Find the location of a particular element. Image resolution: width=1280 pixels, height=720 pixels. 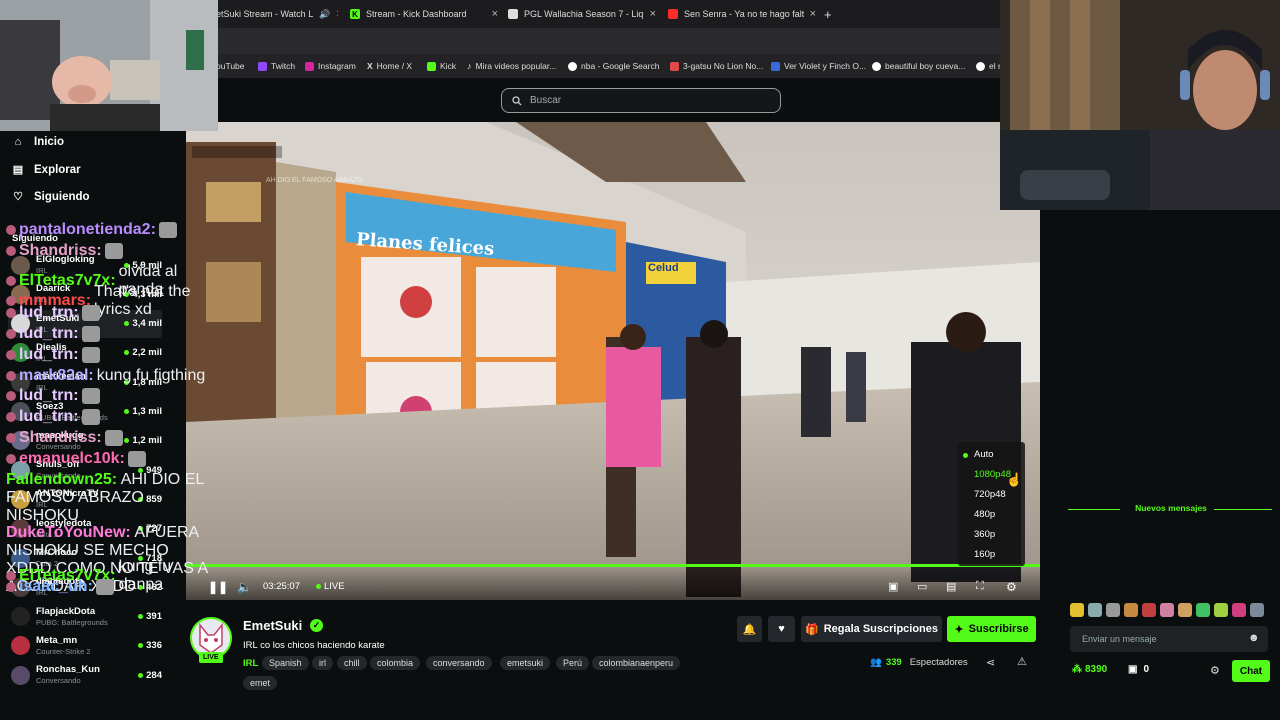

bookmark-youtube: ouTube is located at coordinates (230, 66).